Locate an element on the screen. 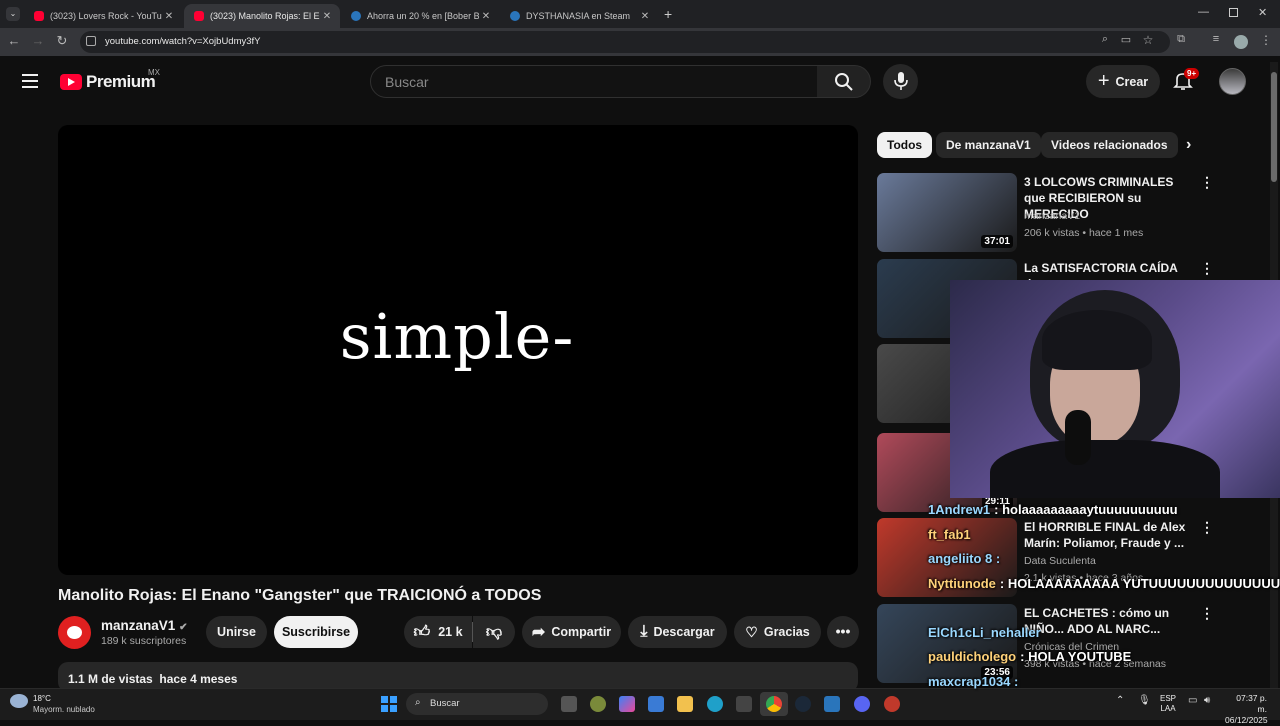  video-duration: 37:01 is located at coordinates (997, 241).